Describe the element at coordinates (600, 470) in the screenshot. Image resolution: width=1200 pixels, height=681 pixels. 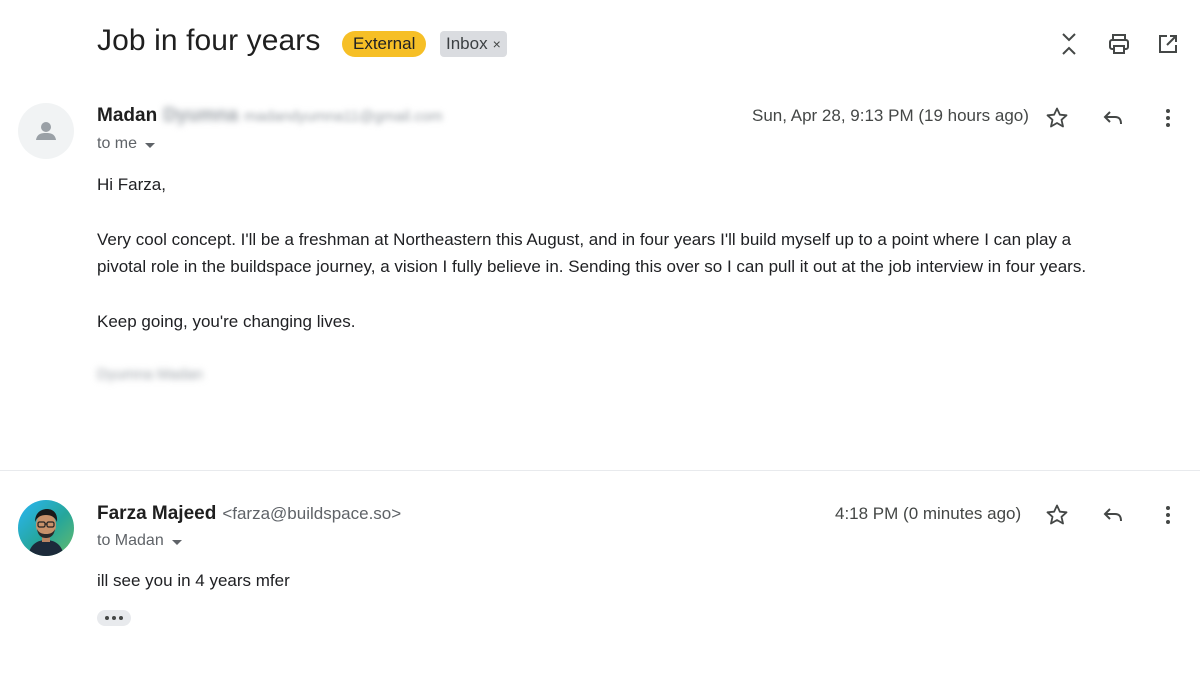
I see `message-divider` at that location.